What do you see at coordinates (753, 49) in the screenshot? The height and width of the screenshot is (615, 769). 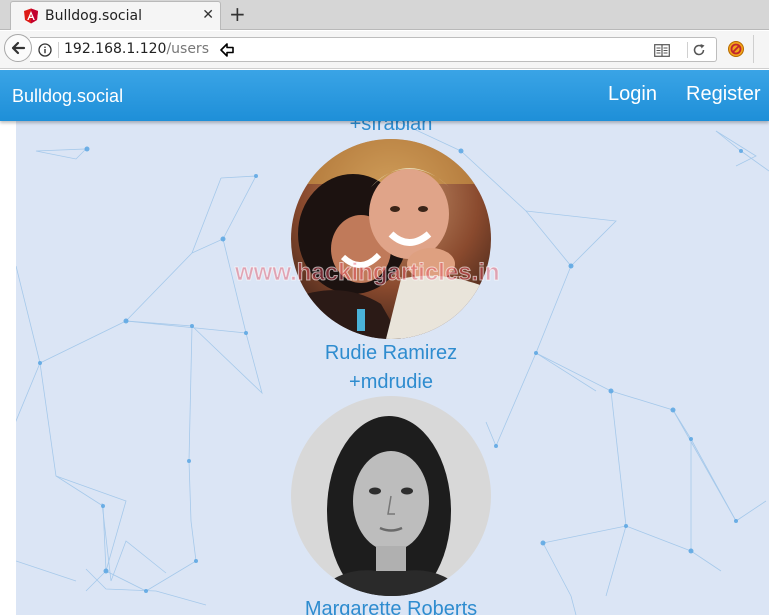 I see `toolbar-divider` at bounding box center [753, 49].